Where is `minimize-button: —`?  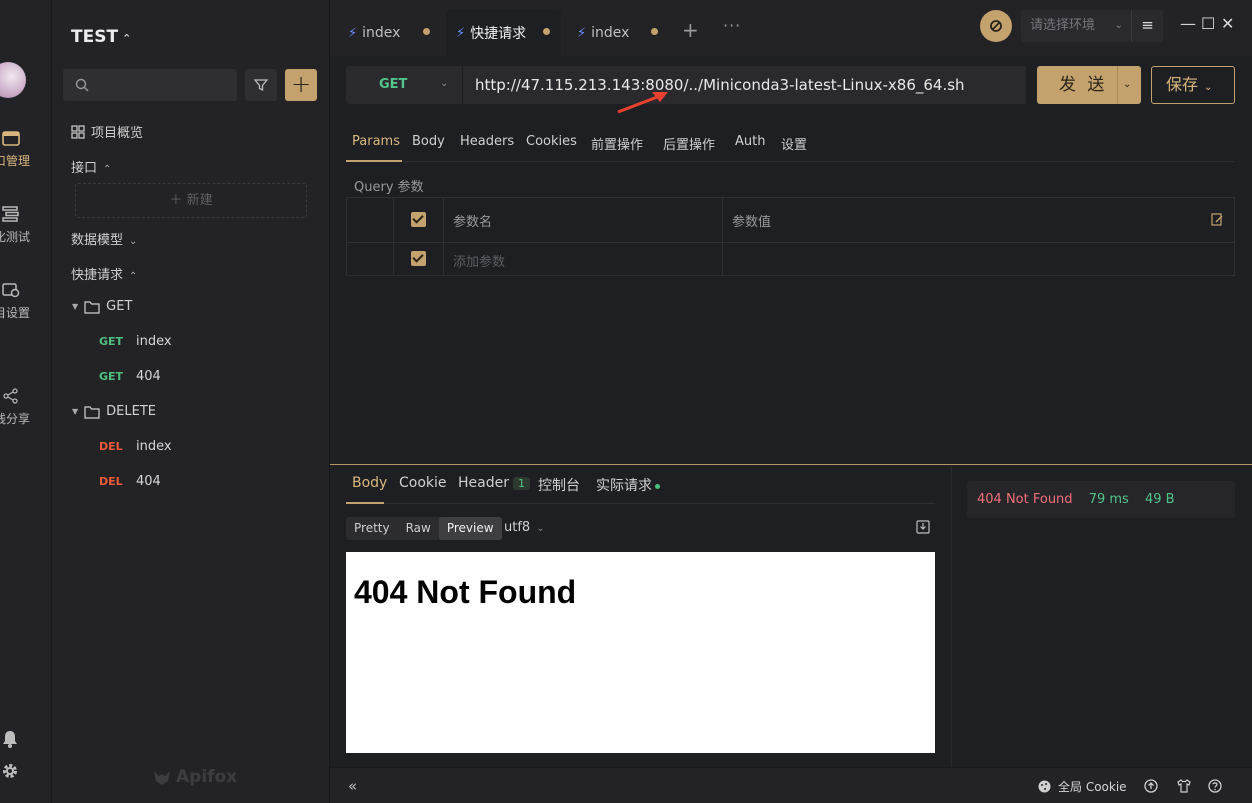
minimize-button: — is located at coordinates (1188, 23).